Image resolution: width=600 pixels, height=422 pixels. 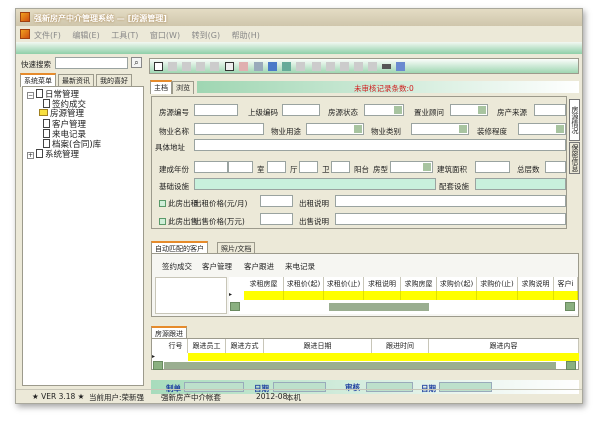 What do you see at coordinates (178, 203) in the screenshot?
I see `rent-checkbox: 此房出租` at bounding box center [178, 203].